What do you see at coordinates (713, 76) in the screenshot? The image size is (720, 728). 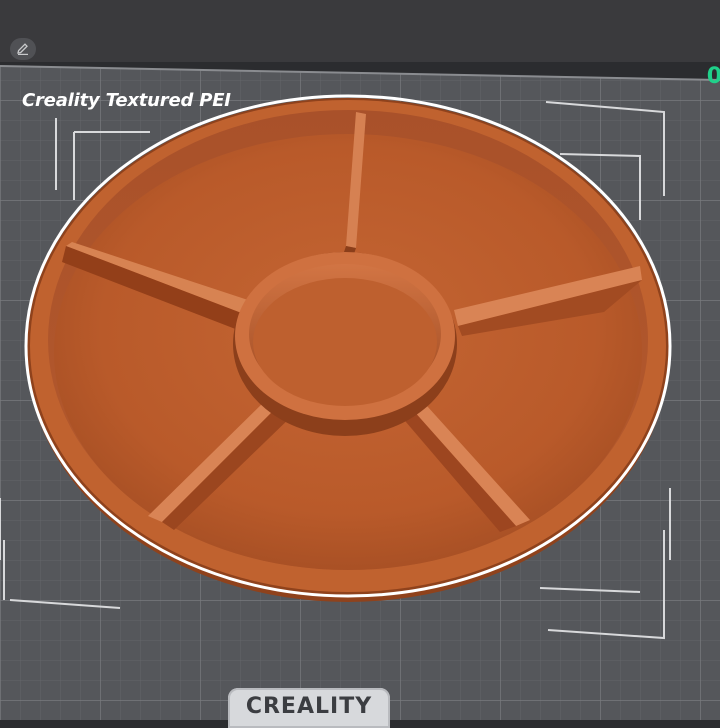 I see `corner-readout: 0` at bounding box center [713, 76].